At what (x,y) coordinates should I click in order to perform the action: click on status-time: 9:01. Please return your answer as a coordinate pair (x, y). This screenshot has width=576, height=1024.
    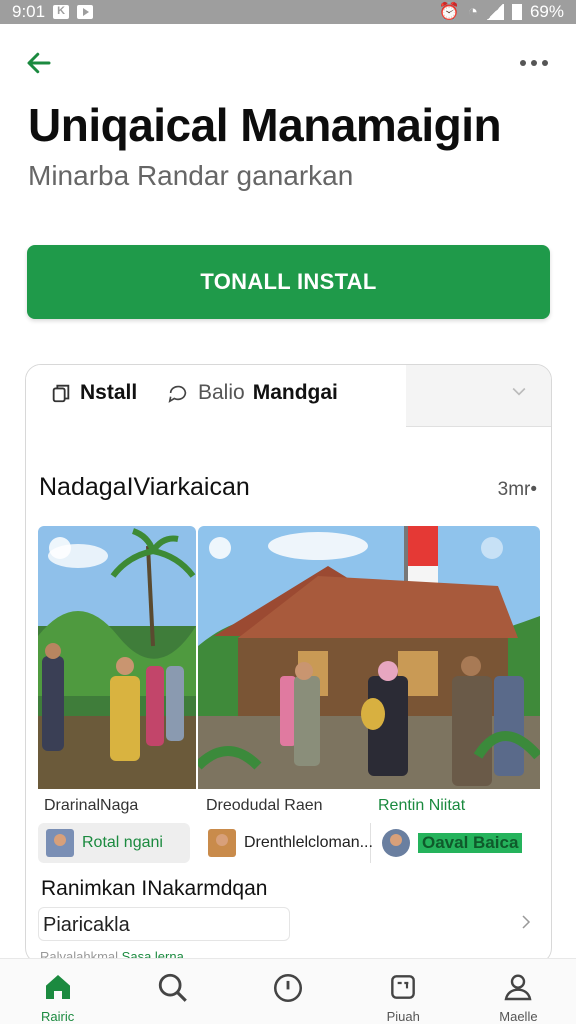
    Looking at the image, I should click on (29, 11).